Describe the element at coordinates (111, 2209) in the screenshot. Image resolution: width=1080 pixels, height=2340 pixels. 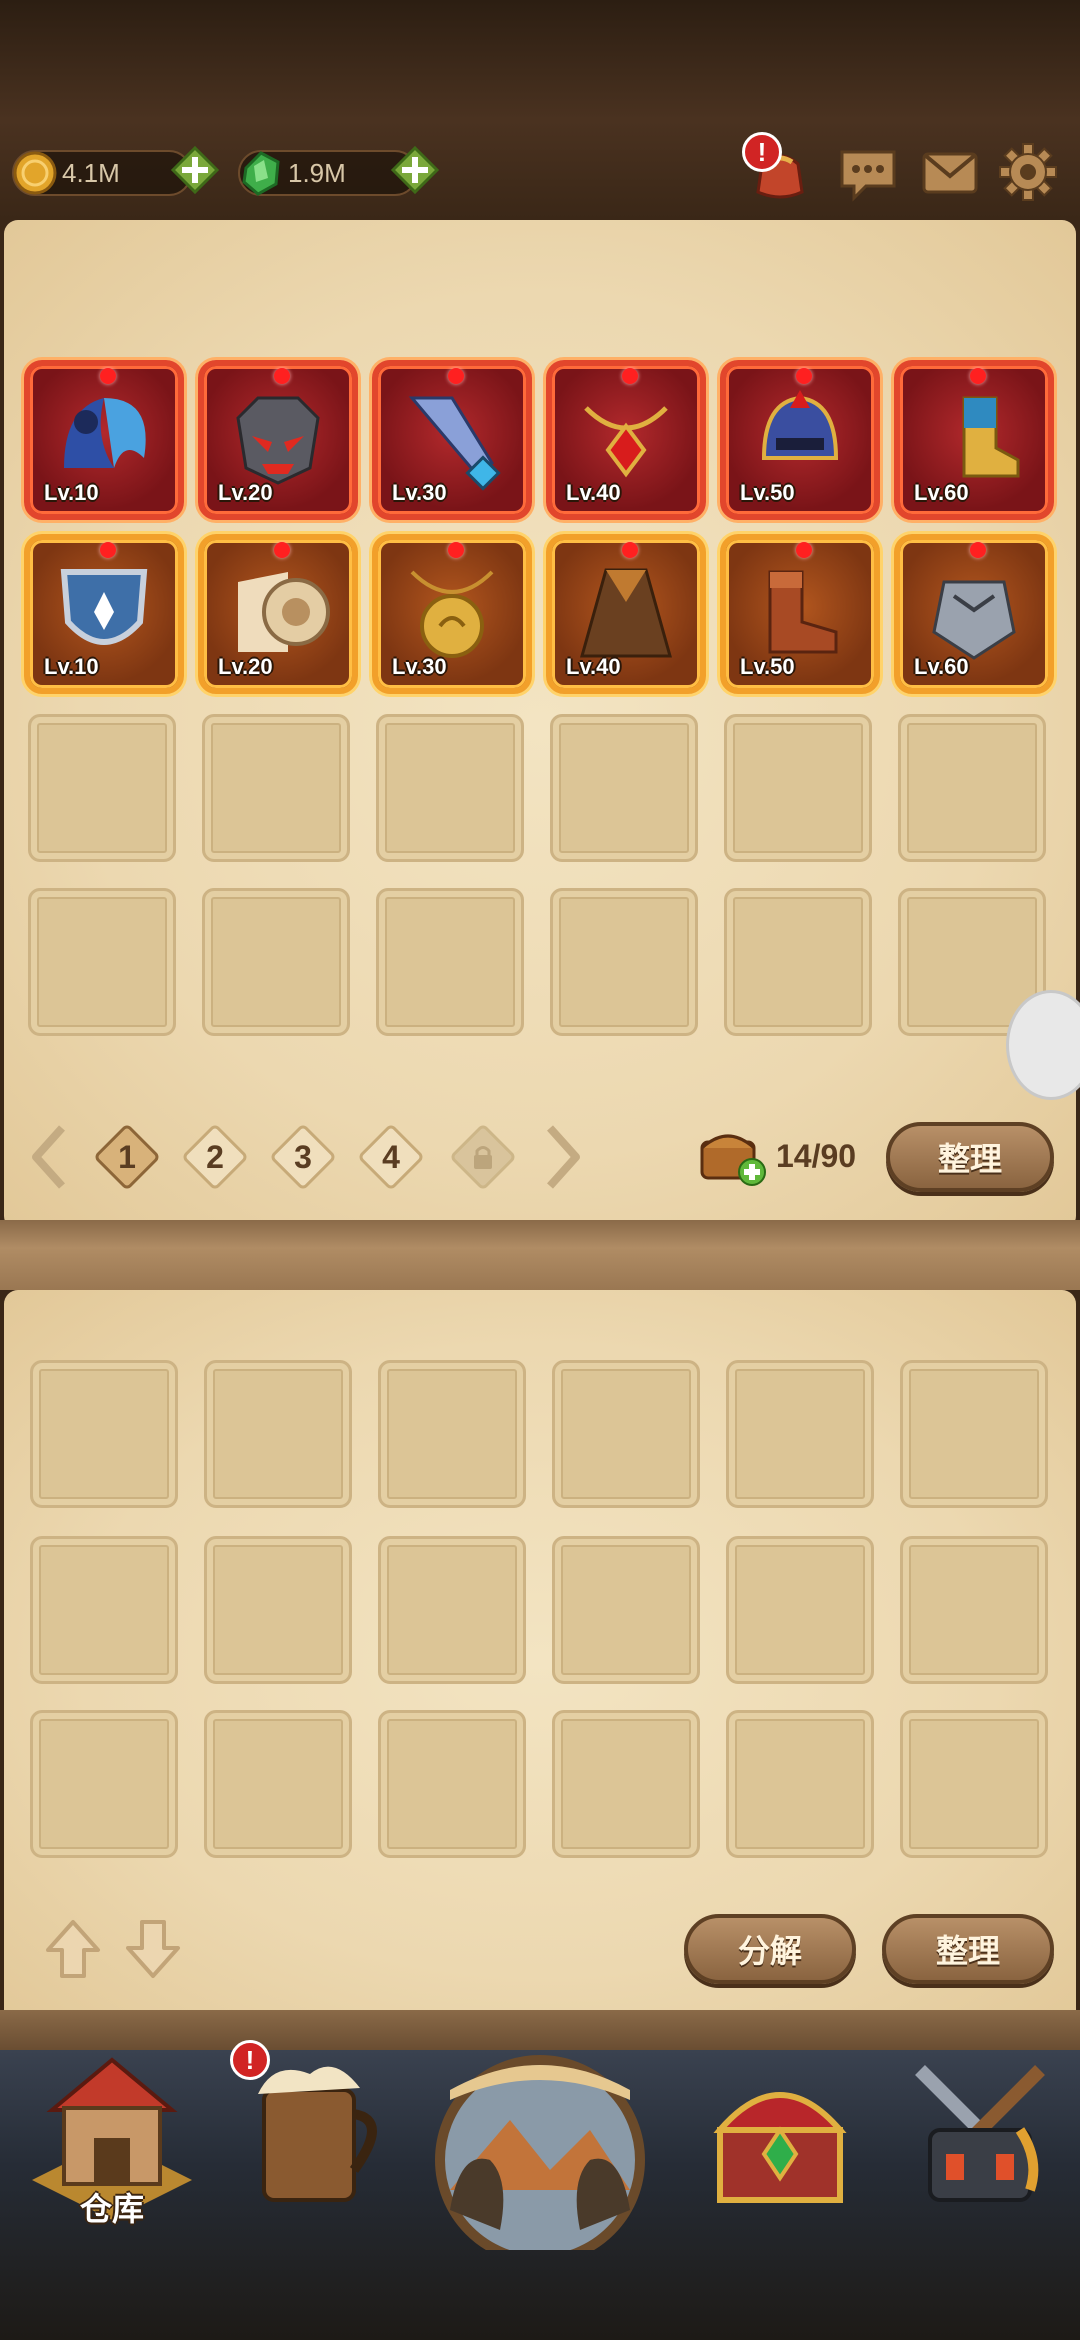
I see `warehouse-label: 仓库` at that location.